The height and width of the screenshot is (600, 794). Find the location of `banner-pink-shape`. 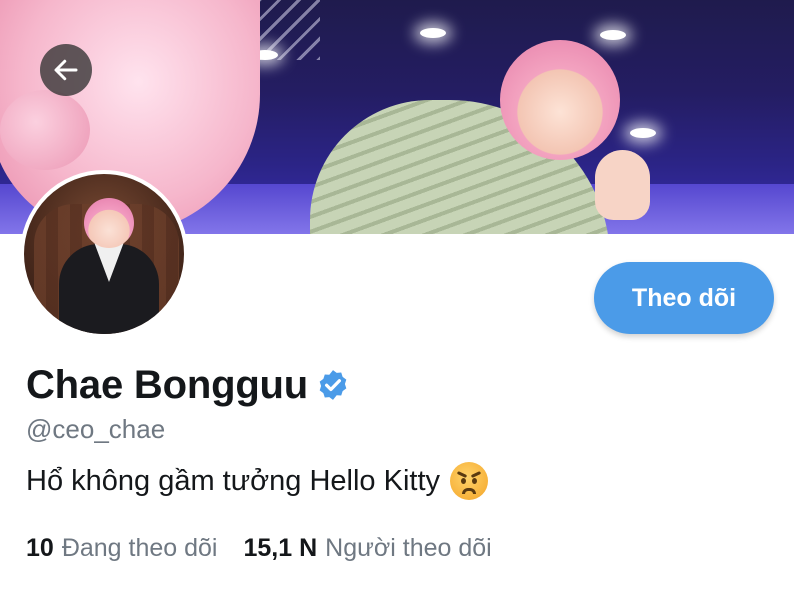

banner-pink-shape is located at coordinates (45, 130).